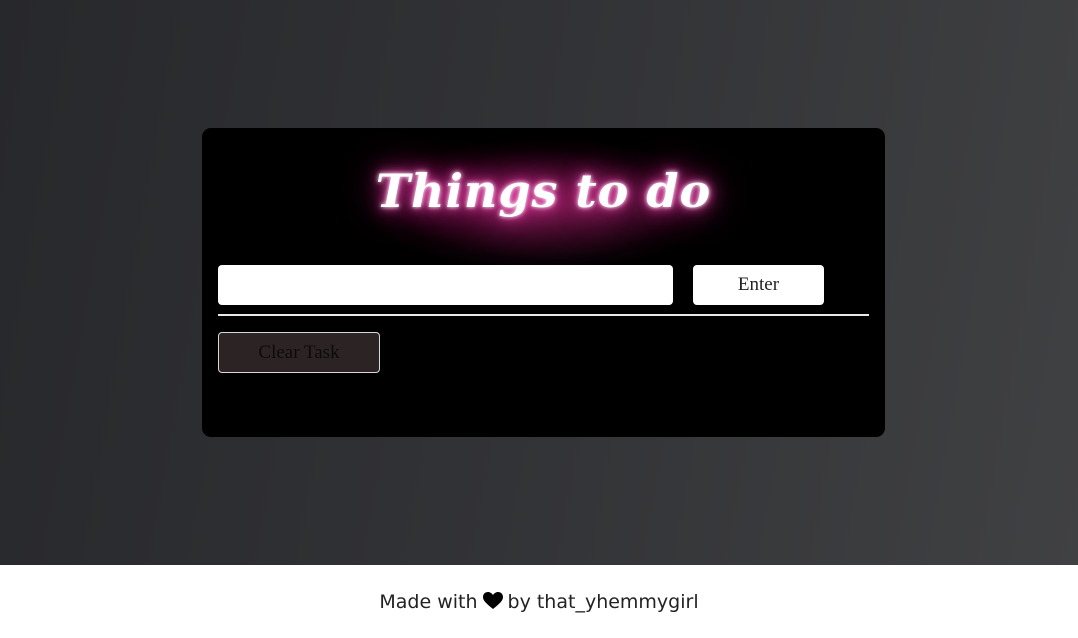  Describe the element at coordinates (758, 285) in the screenshot. I see `enter-button: Enter` at that location.